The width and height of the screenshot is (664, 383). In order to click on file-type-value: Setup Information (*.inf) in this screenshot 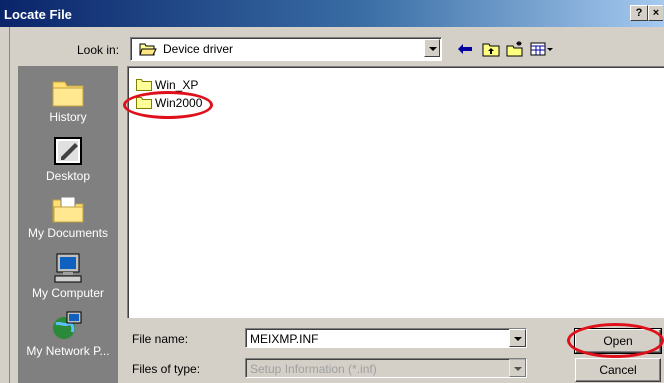, I will do `click(313, 369)`.